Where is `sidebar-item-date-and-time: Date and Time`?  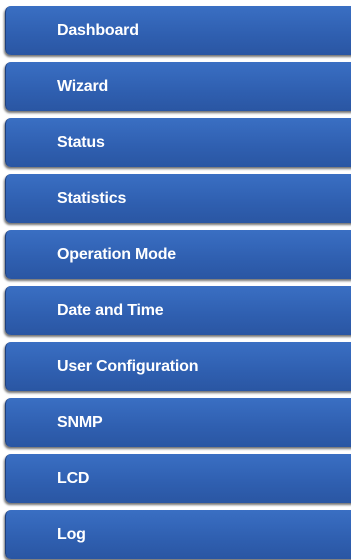 sidebar-item-date-and-time: Date and Time is located at coordinates (178, 310).